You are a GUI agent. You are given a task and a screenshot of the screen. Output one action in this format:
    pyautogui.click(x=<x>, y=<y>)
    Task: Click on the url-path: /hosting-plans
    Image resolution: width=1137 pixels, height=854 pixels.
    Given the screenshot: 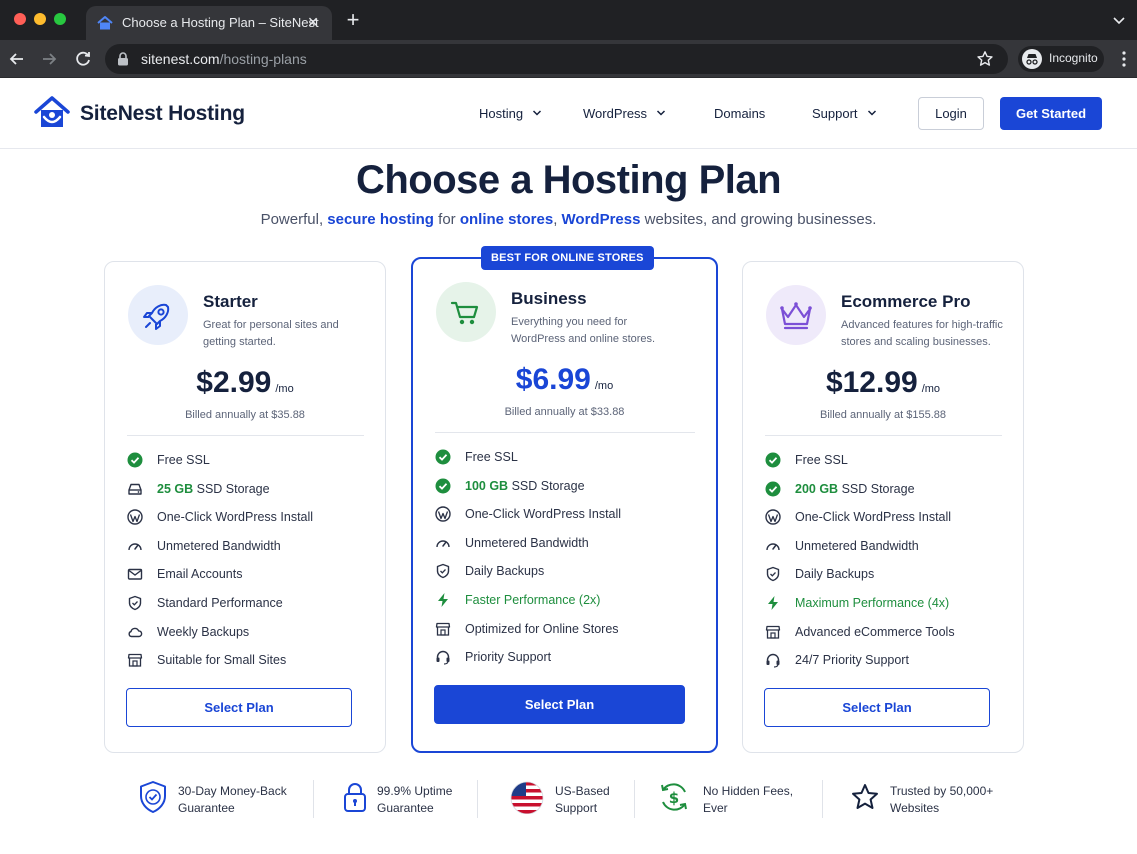 What is the action you would take?
    pyautogui.click(x=263, y=59)
    